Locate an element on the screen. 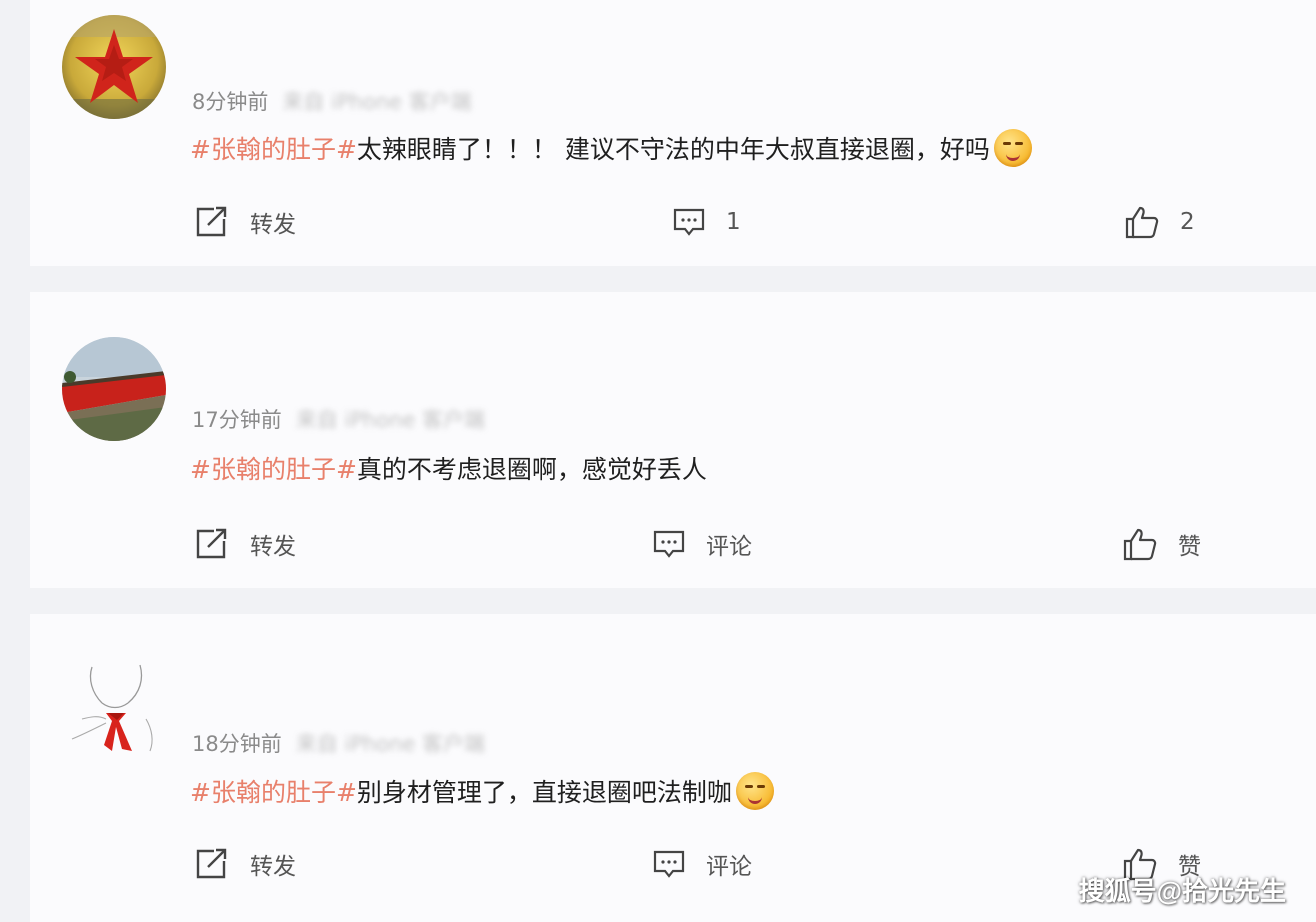 This screenshot has height=922, width=1316. avatar-red-star-image is located at coordinates (114, 67).